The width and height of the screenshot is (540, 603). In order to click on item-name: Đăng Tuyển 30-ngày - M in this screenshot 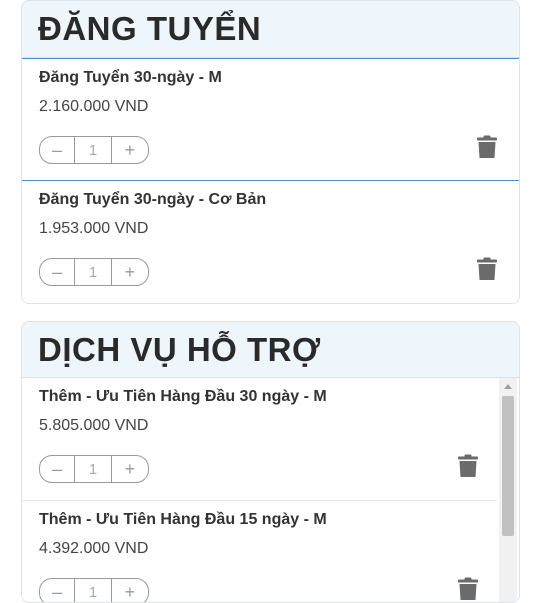, I will do `click(130, 77)`.